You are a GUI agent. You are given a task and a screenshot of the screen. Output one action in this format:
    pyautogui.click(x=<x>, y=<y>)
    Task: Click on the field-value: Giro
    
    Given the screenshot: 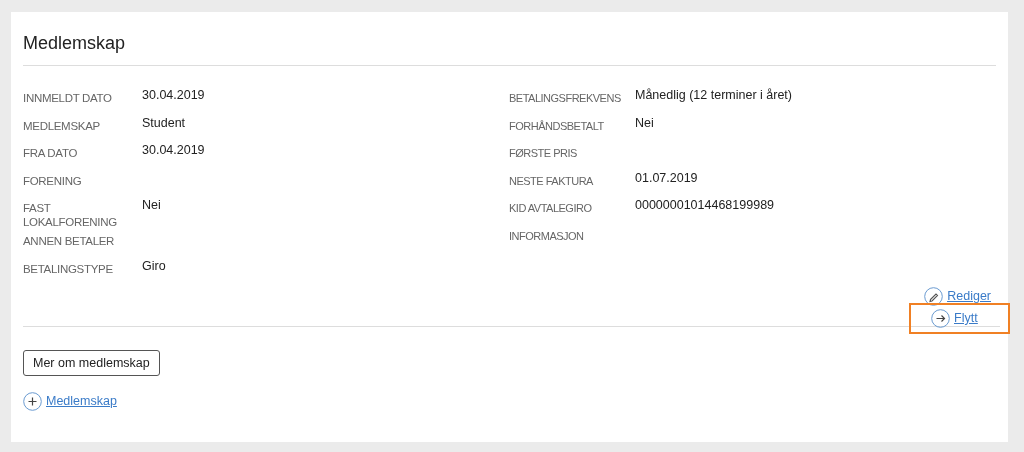 What is the action you would take?
    pyautogui.click(x=154, y=266)
    